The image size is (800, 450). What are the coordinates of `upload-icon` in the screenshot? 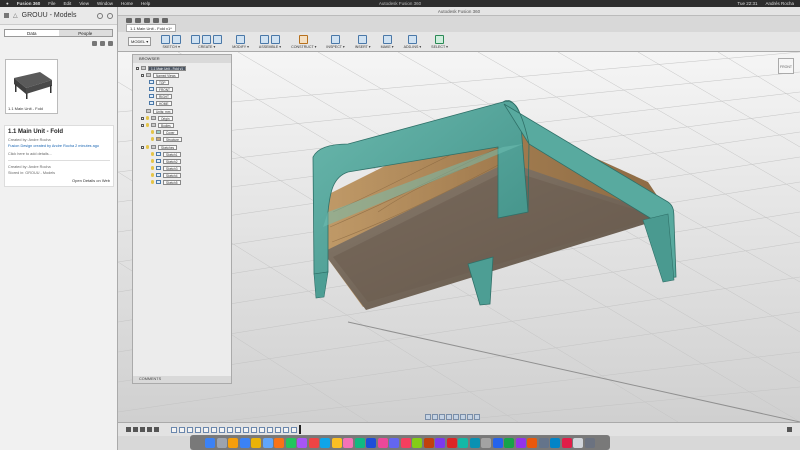 It's located at (94, 43).